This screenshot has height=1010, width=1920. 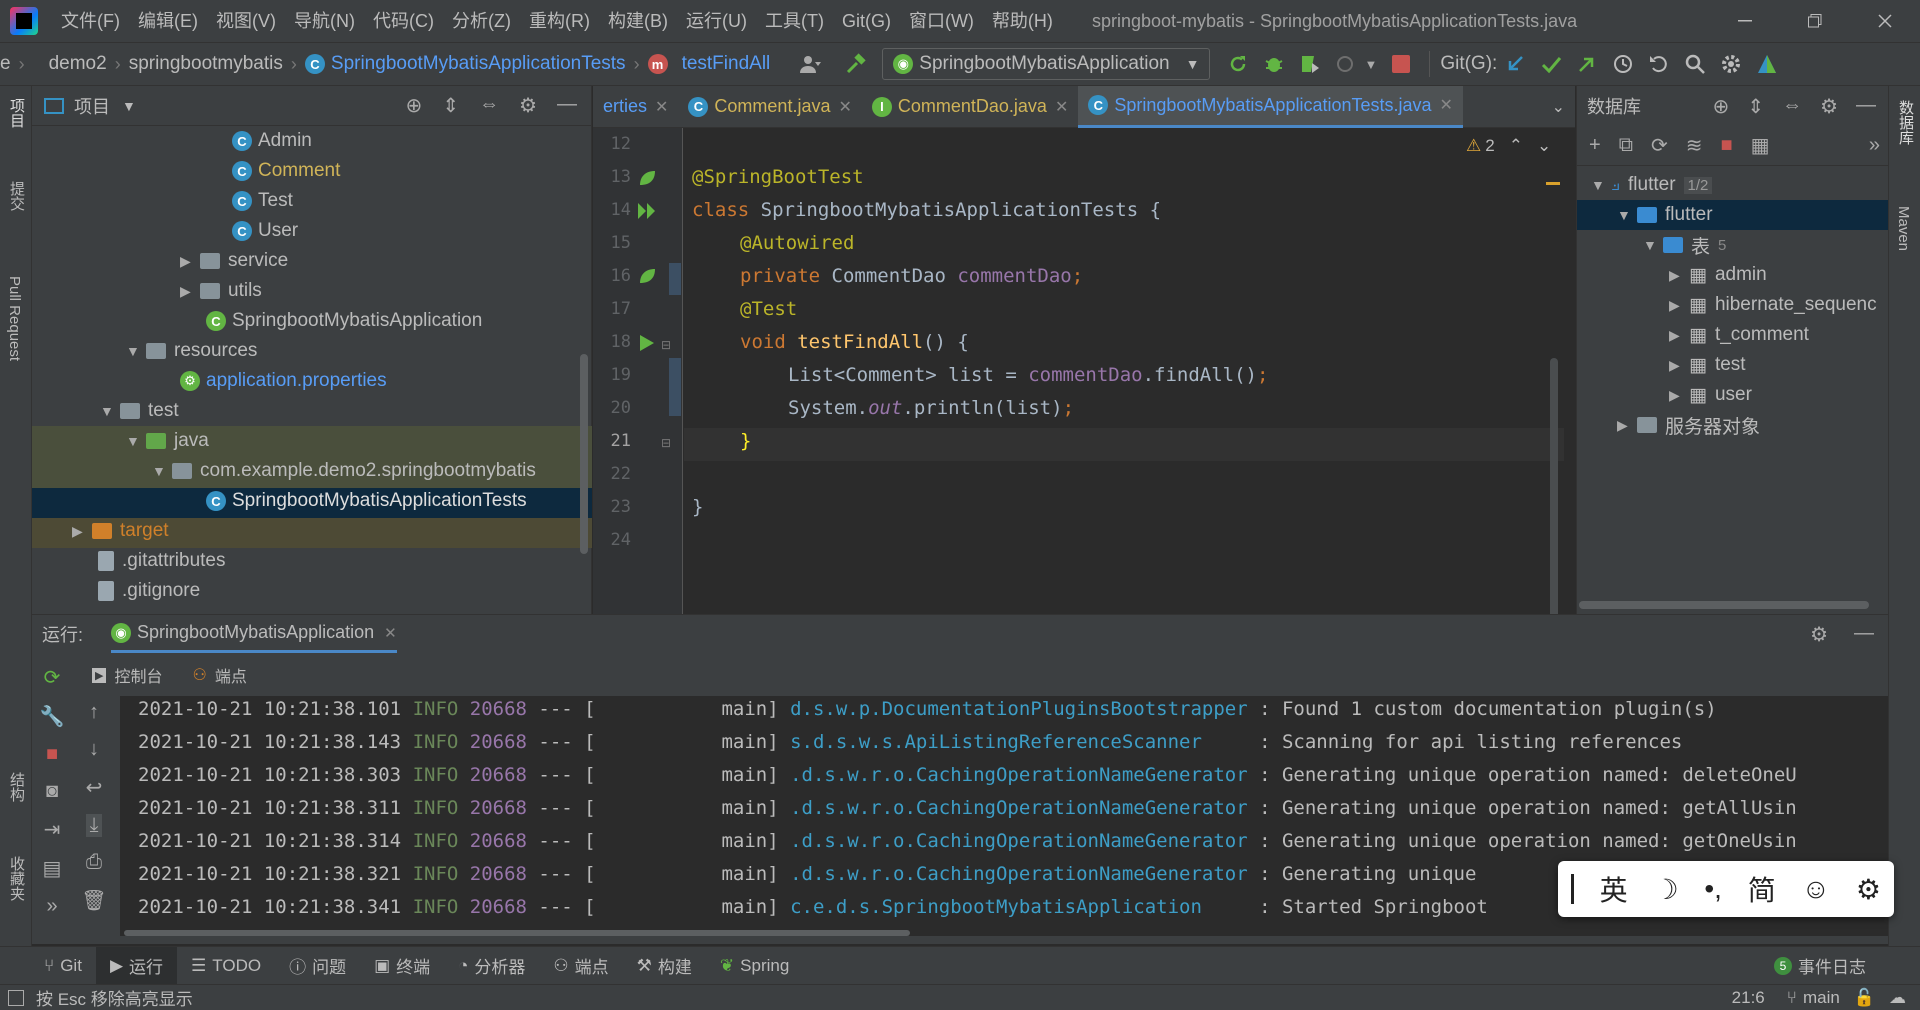 I want to click on tab-commentdao-java: I CommentDao.java ✕, so click(x=970, y=107).